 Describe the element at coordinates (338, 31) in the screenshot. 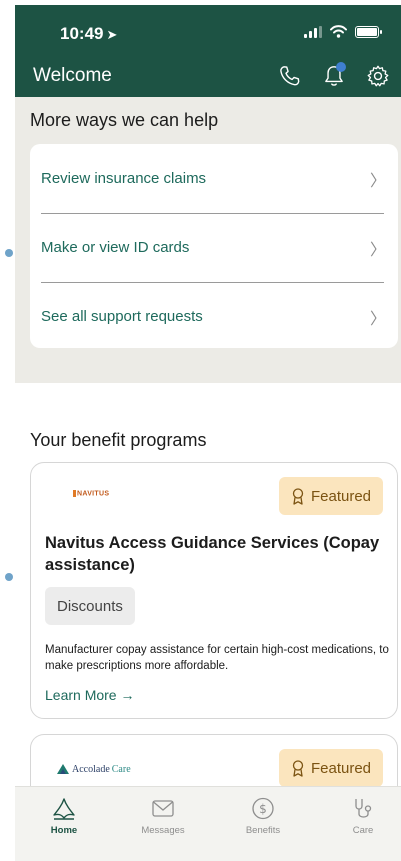

I see `wifi-icon` at that location.